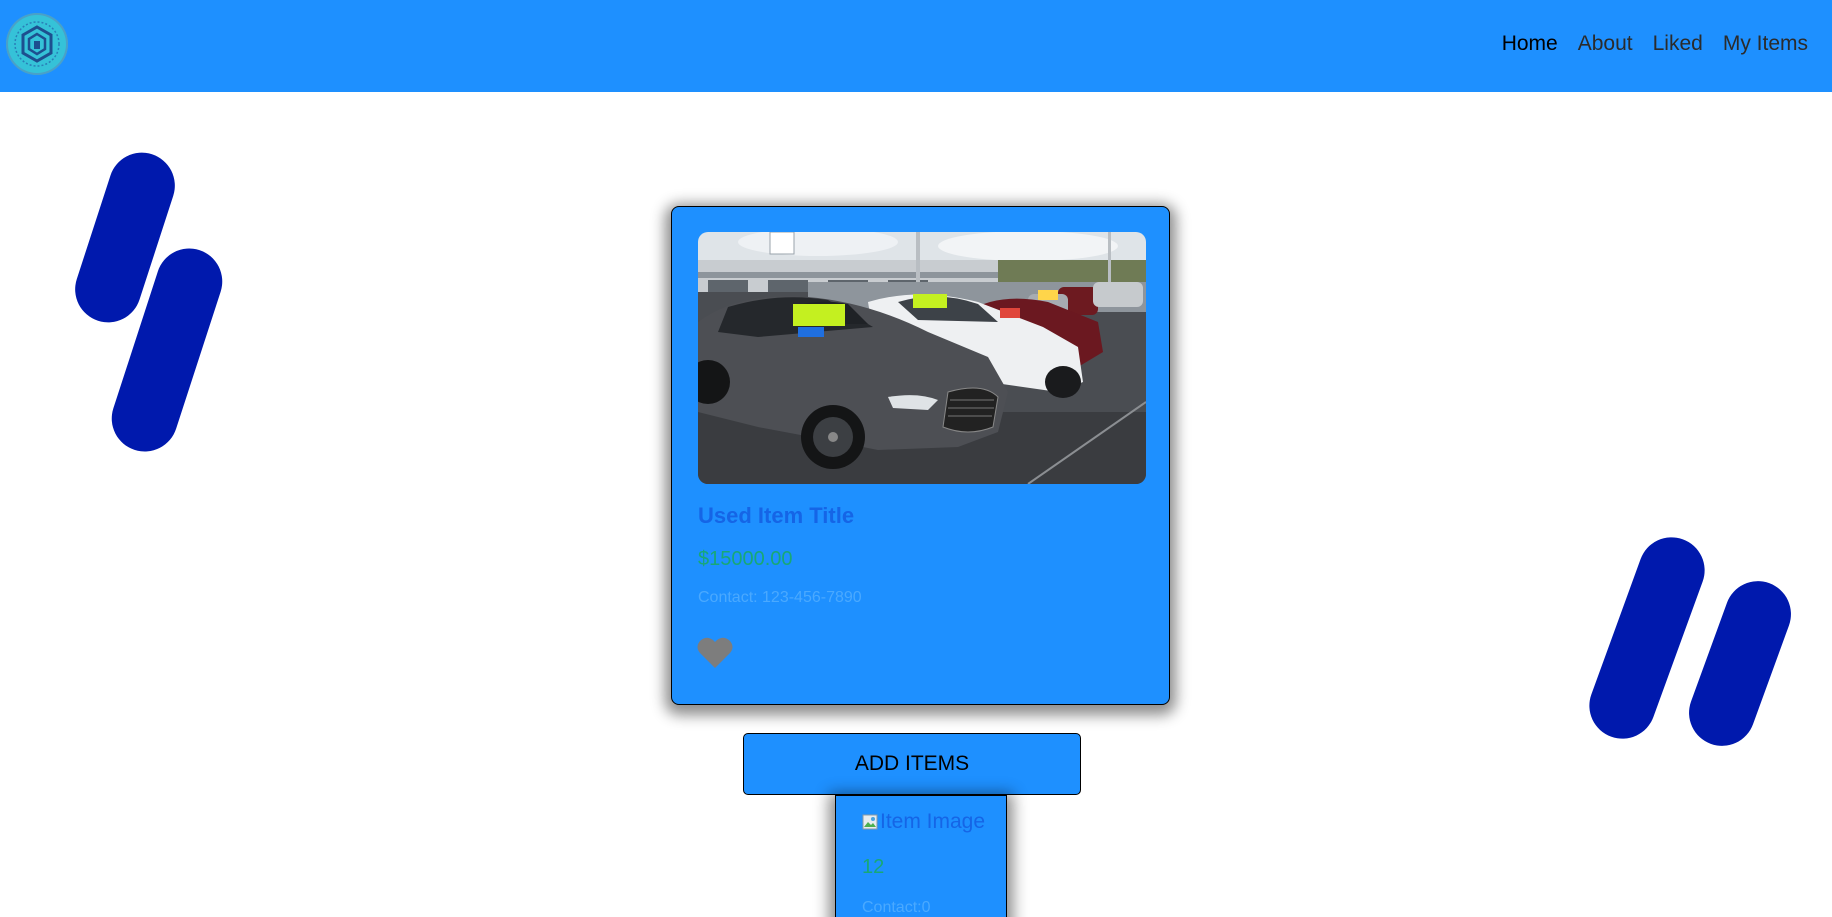 This screenshot has width=1832, height=917. I want to click on item-image-broken: Item Image, so click(923, 822).